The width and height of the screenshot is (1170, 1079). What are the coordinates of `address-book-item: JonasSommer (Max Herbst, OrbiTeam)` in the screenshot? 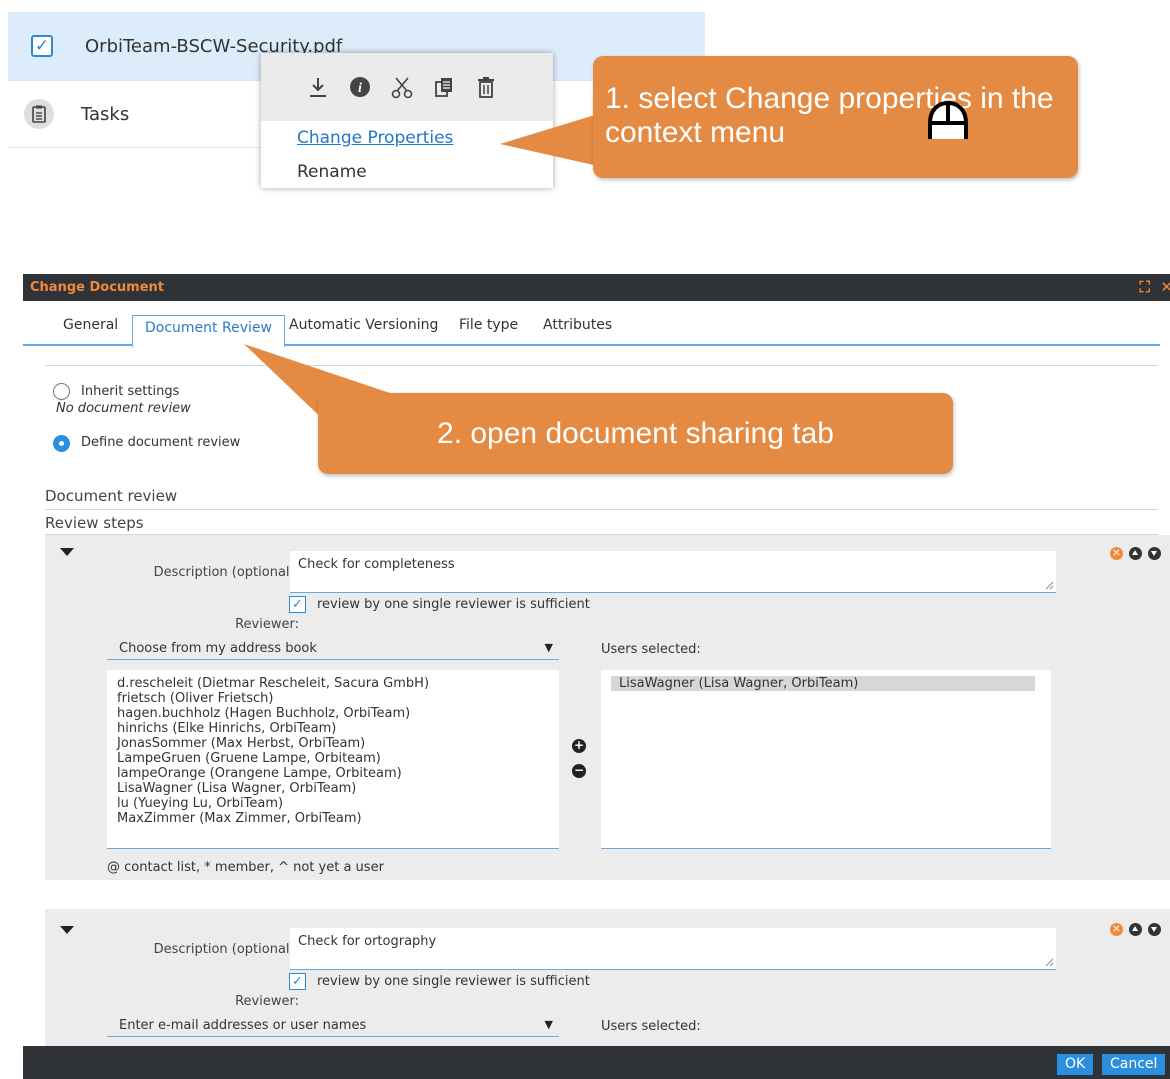 It's located at (333, 743).